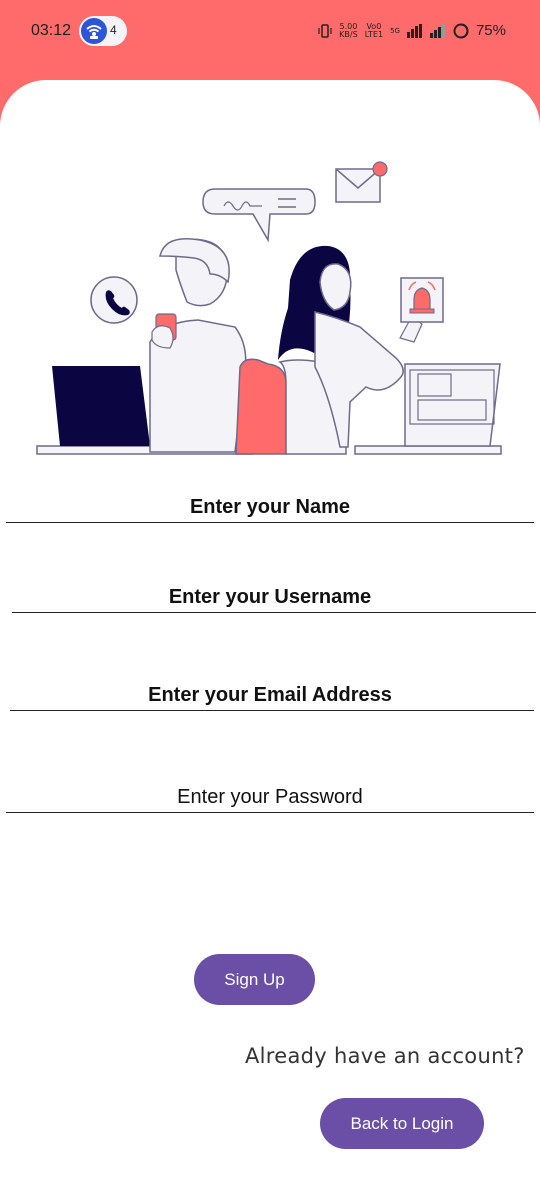  I want to click on chair-left, so click(261, 406).